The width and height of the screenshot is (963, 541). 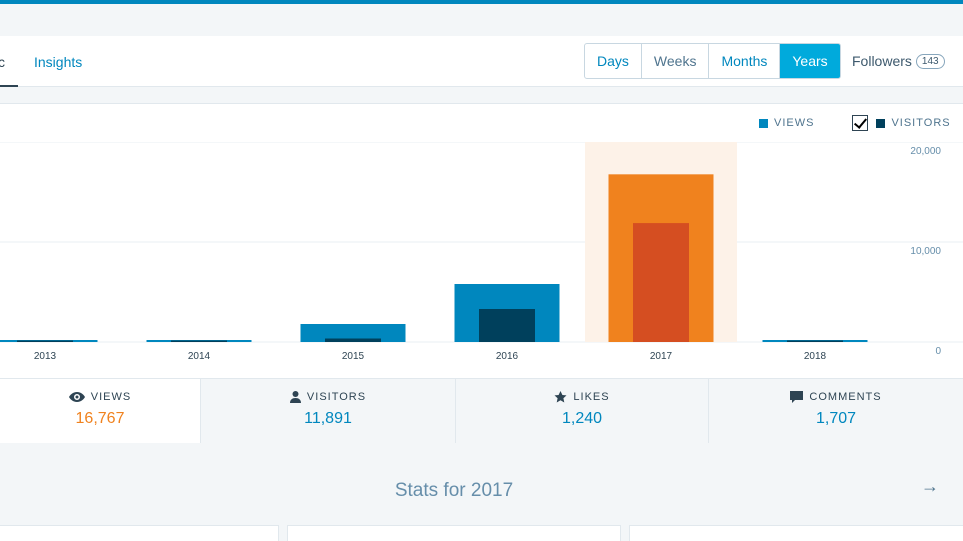 What do you see at coordinates (661, 282) in the screenshot?
I see `visitors-bar-2017` at bounding box center [661, 282].